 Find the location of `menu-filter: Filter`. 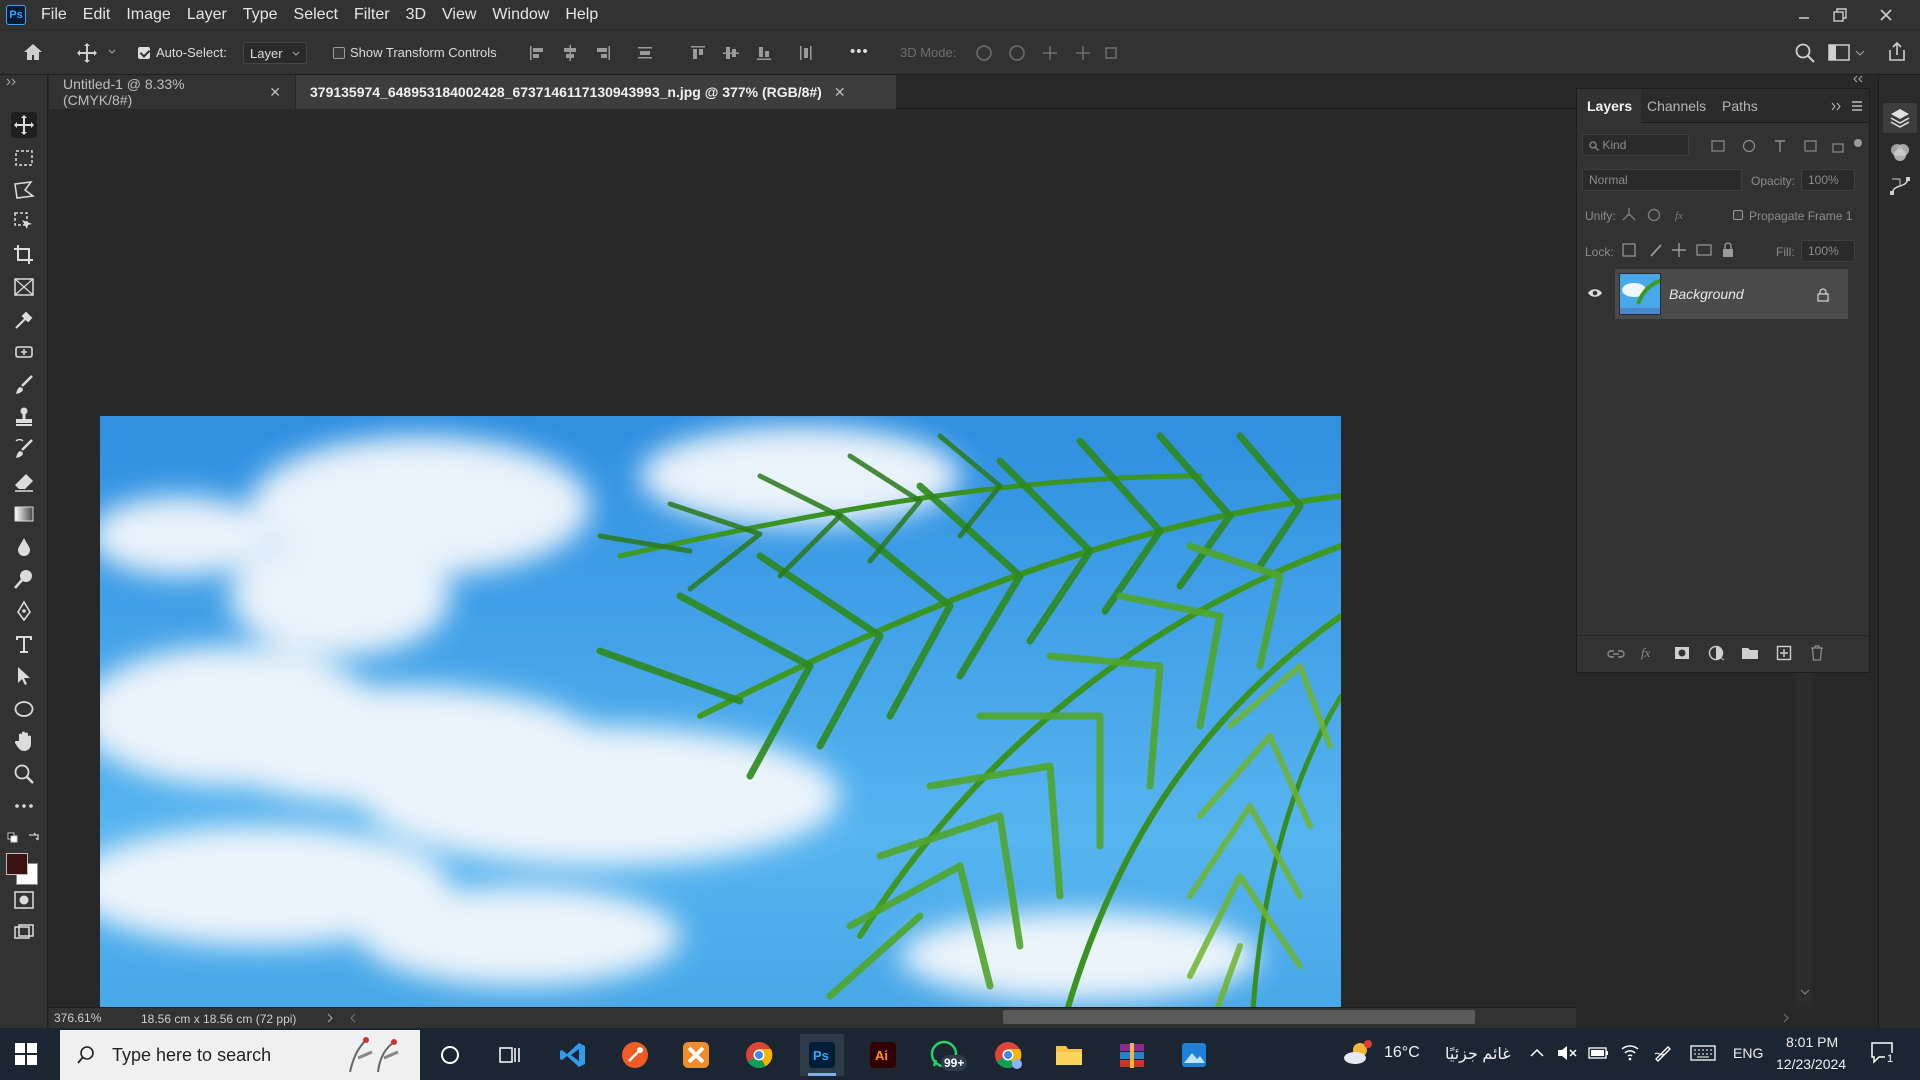

menu-filter: Filter is located at coordinates (373, 15).